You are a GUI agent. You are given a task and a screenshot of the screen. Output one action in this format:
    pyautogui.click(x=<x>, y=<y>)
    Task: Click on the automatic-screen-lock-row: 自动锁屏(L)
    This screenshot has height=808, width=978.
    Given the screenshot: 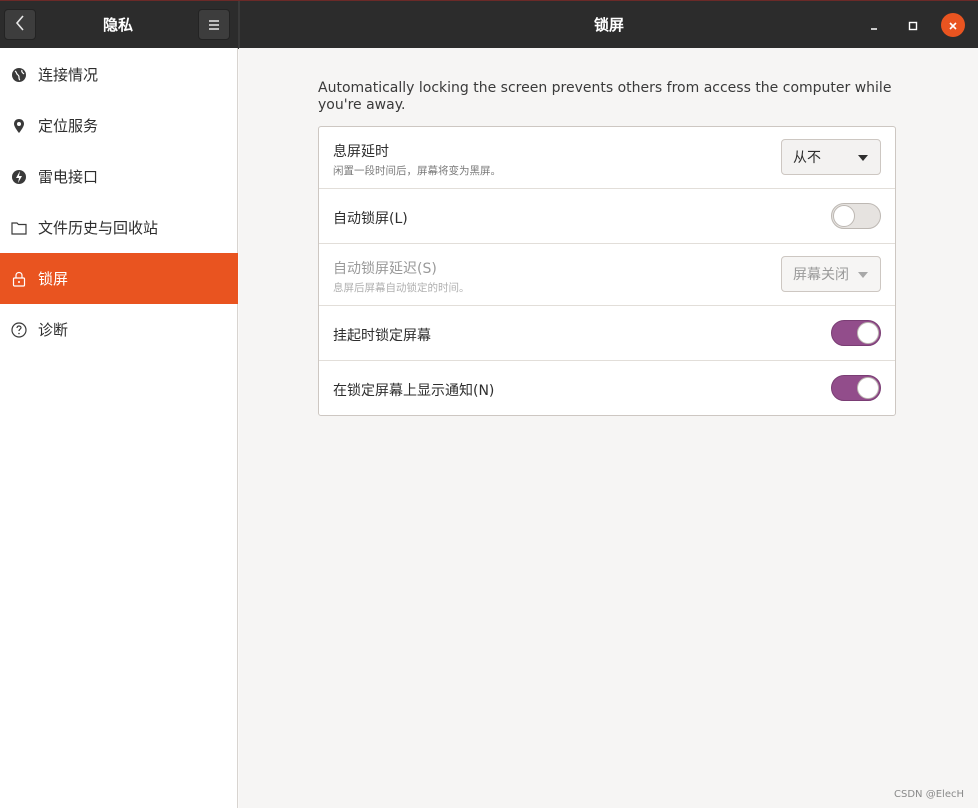 What is the action you would take?
    pyautogui.click(x=607, y=216)
    